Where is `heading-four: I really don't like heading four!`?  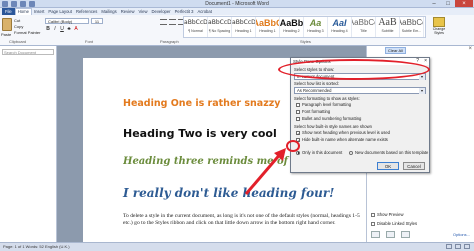
heading-four: I really don't like heading four! is located at coordinates (229, 193).